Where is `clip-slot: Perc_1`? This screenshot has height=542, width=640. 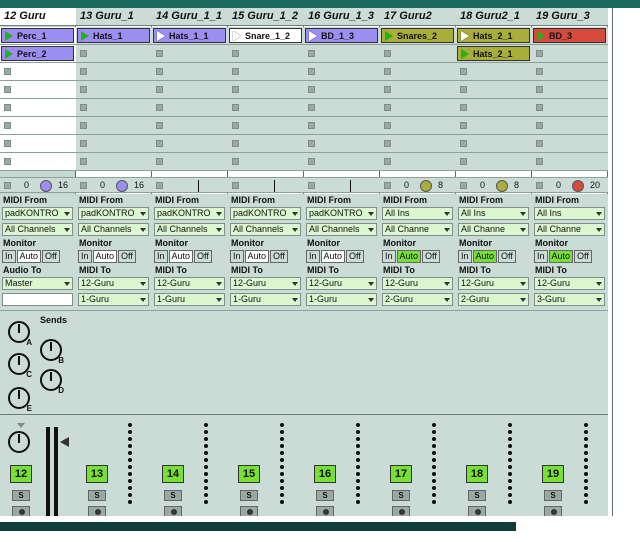
clip-slot: Perc_1 is located at coordinates (38, 36).